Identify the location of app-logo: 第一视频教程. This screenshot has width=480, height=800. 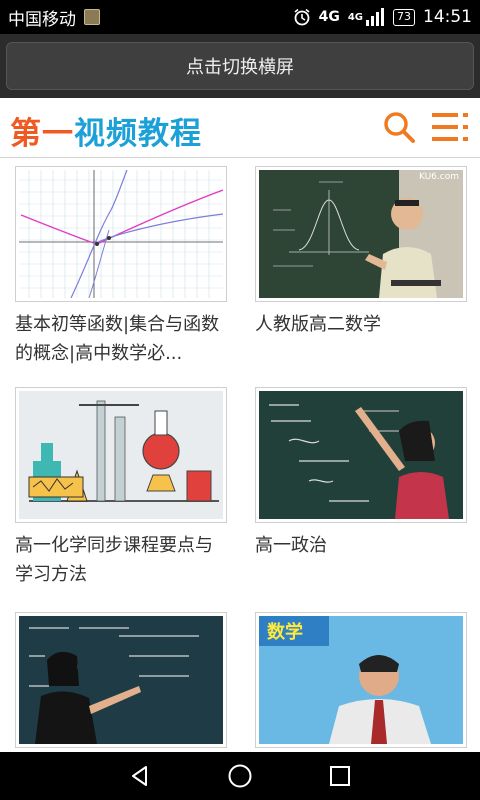
(106, 130).